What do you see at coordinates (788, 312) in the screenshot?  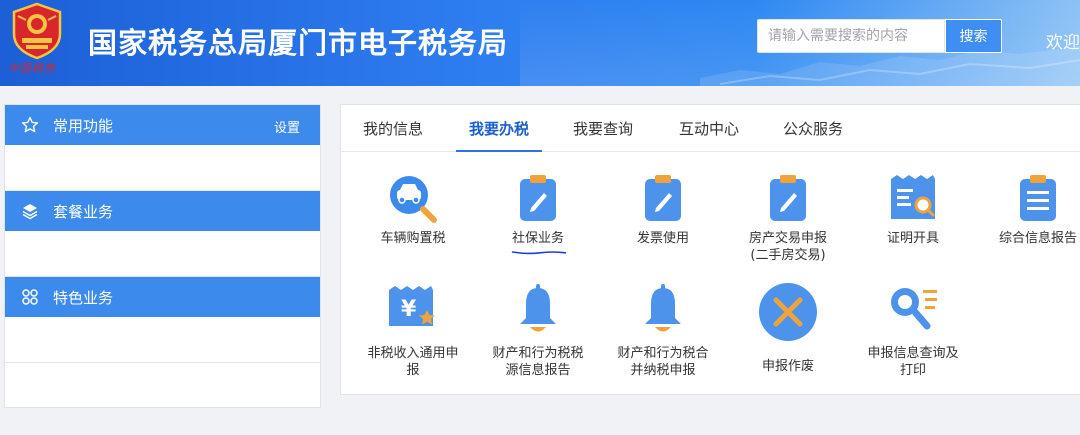 I see `cancel-circle-icon` at bounding box center [788, 312].